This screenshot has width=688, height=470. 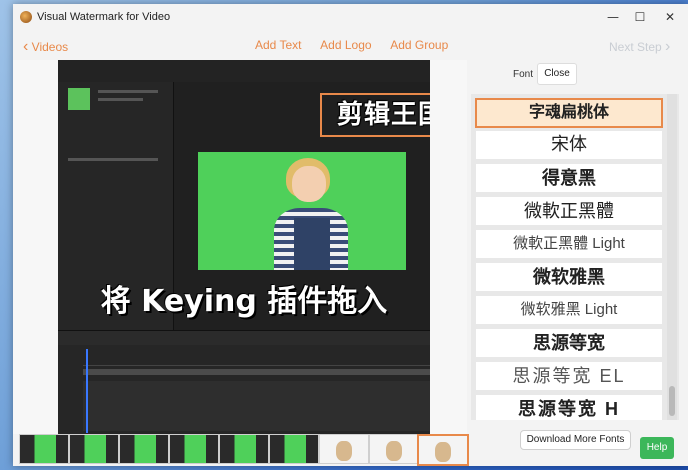 I want to click on scrollbar-thumb, so click(x=672, y=401).